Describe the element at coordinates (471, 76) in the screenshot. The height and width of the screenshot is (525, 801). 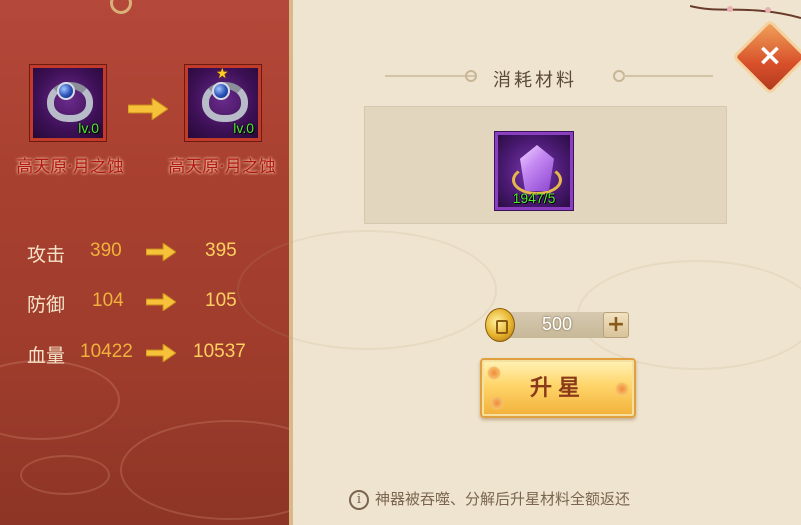
I see `knot-icon` at that location.